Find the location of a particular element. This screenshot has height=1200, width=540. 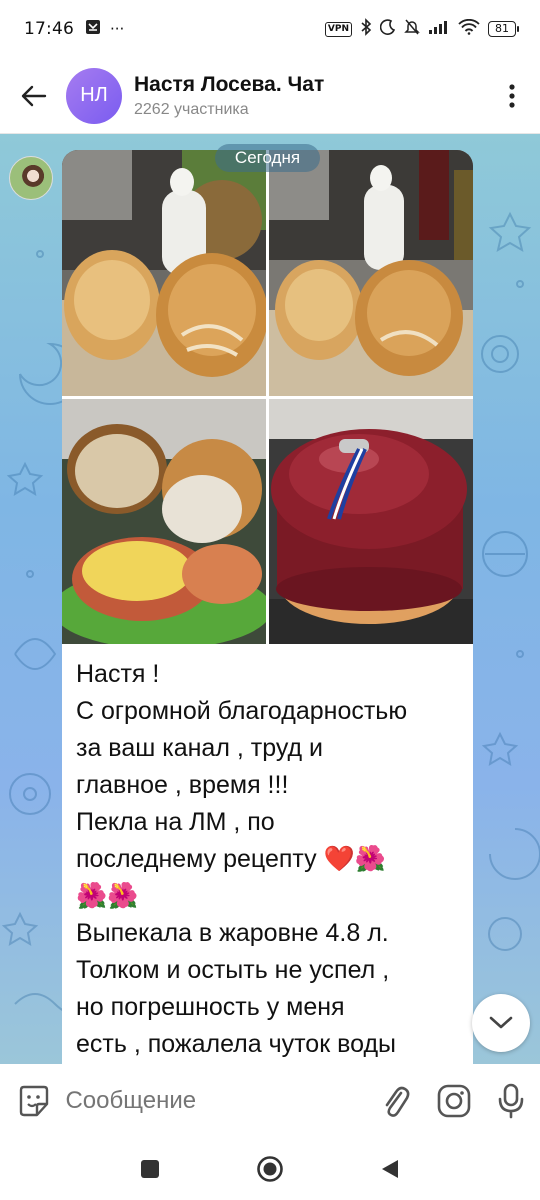

wifi-icon is located at coordinates (469, 28).